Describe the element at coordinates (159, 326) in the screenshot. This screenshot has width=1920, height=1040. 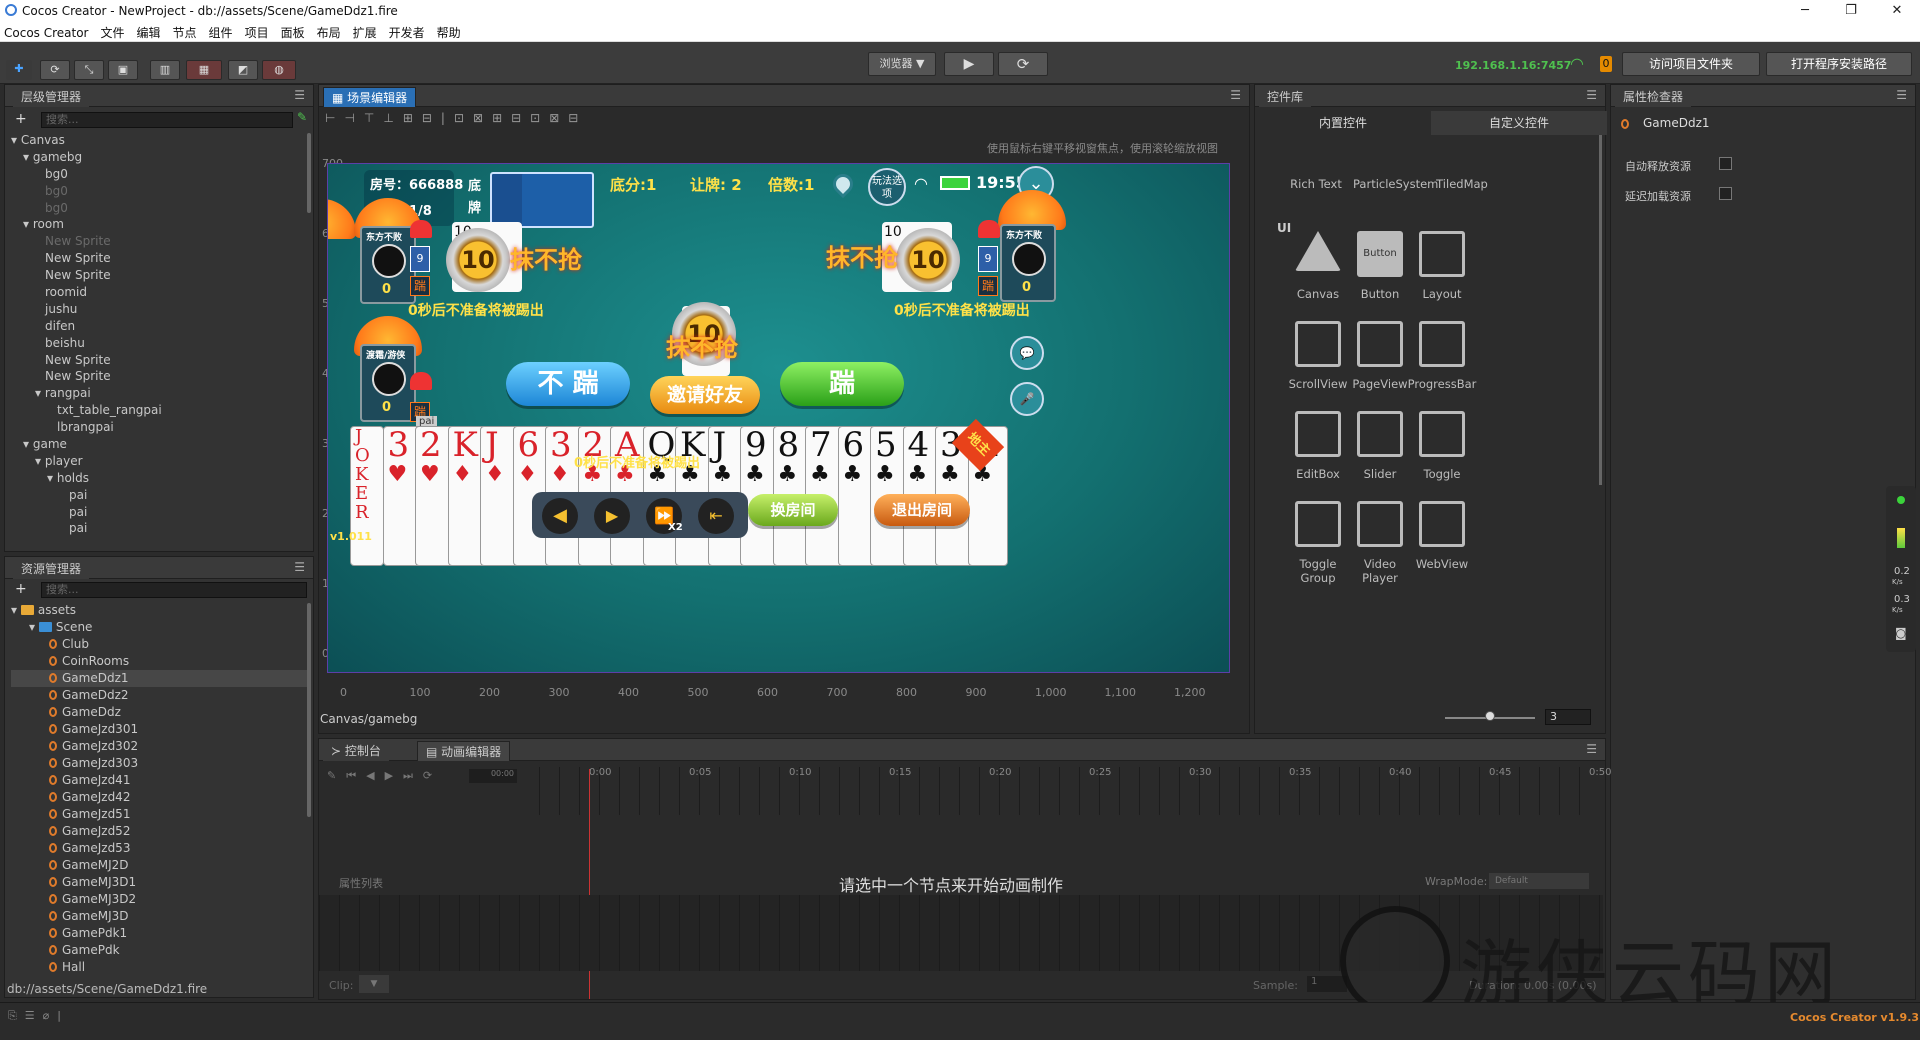
I see `hierarchy-node: difen` at that location.